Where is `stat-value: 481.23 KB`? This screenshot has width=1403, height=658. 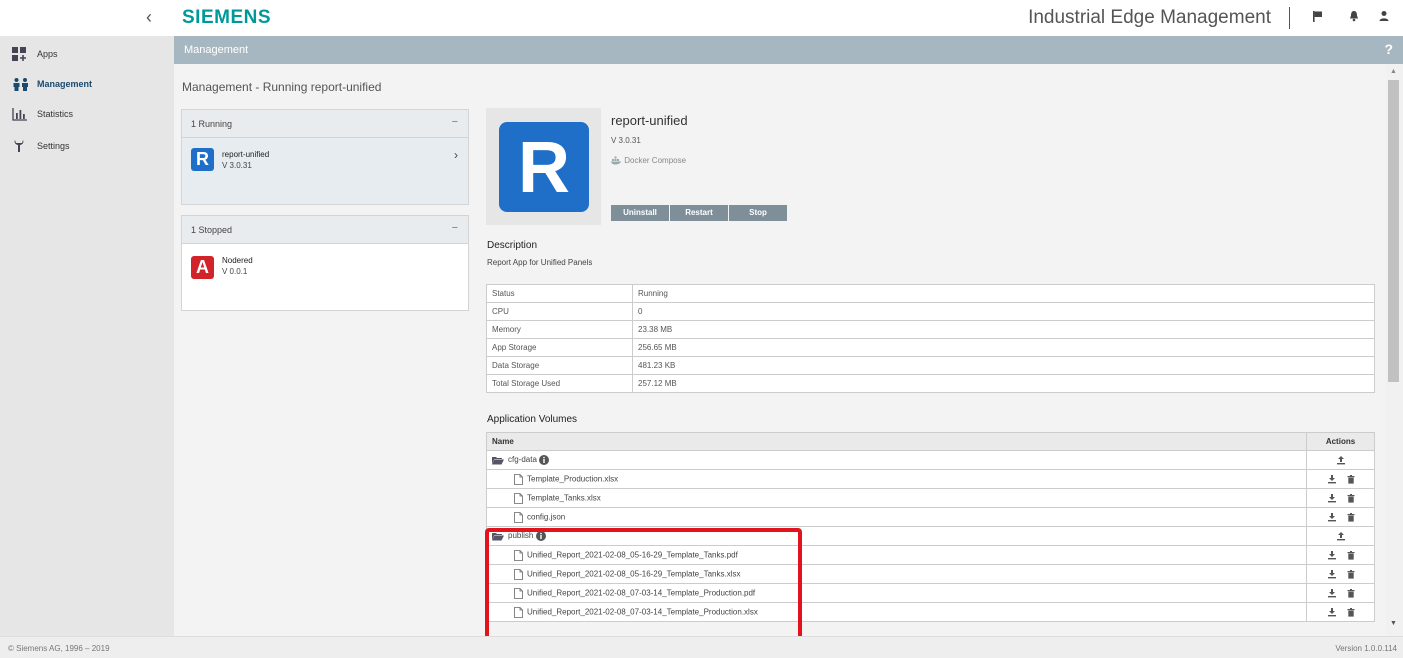
stat-value: 481.23 KB is located at coordinates (1003, 365).